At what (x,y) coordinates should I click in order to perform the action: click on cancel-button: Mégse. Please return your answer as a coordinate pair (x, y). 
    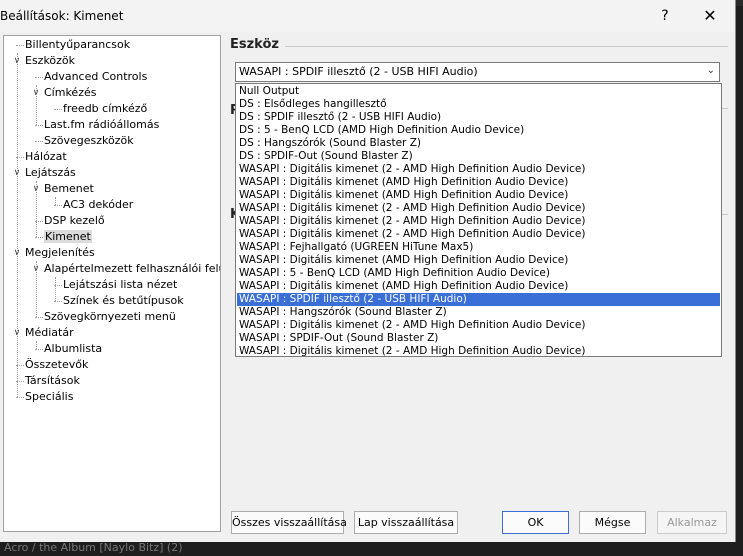
    Looking at the image, I should click on (612, 522).